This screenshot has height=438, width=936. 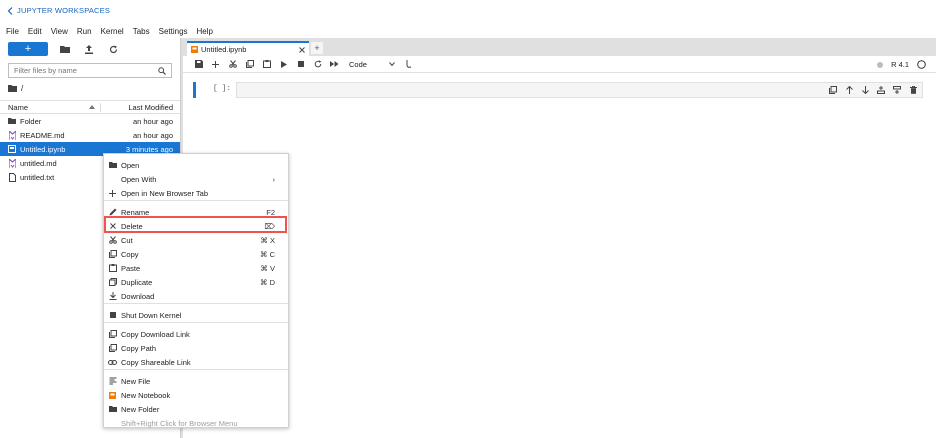 I want to click on trash-icon, so click(x=913, y=90).